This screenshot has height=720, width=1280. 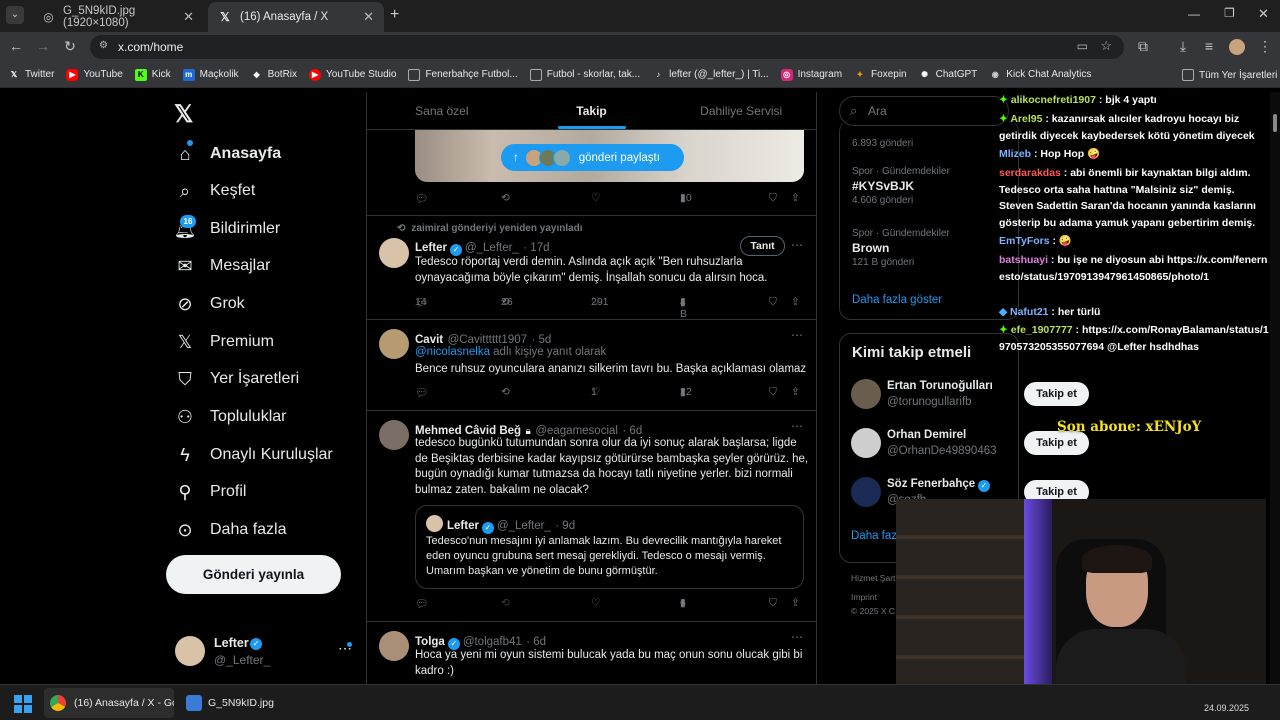 What do you see at coordinates (487, 340) in the screenshot?
I see `author-handle: @Cavitttttt1907` at bounding box center [487, 340].